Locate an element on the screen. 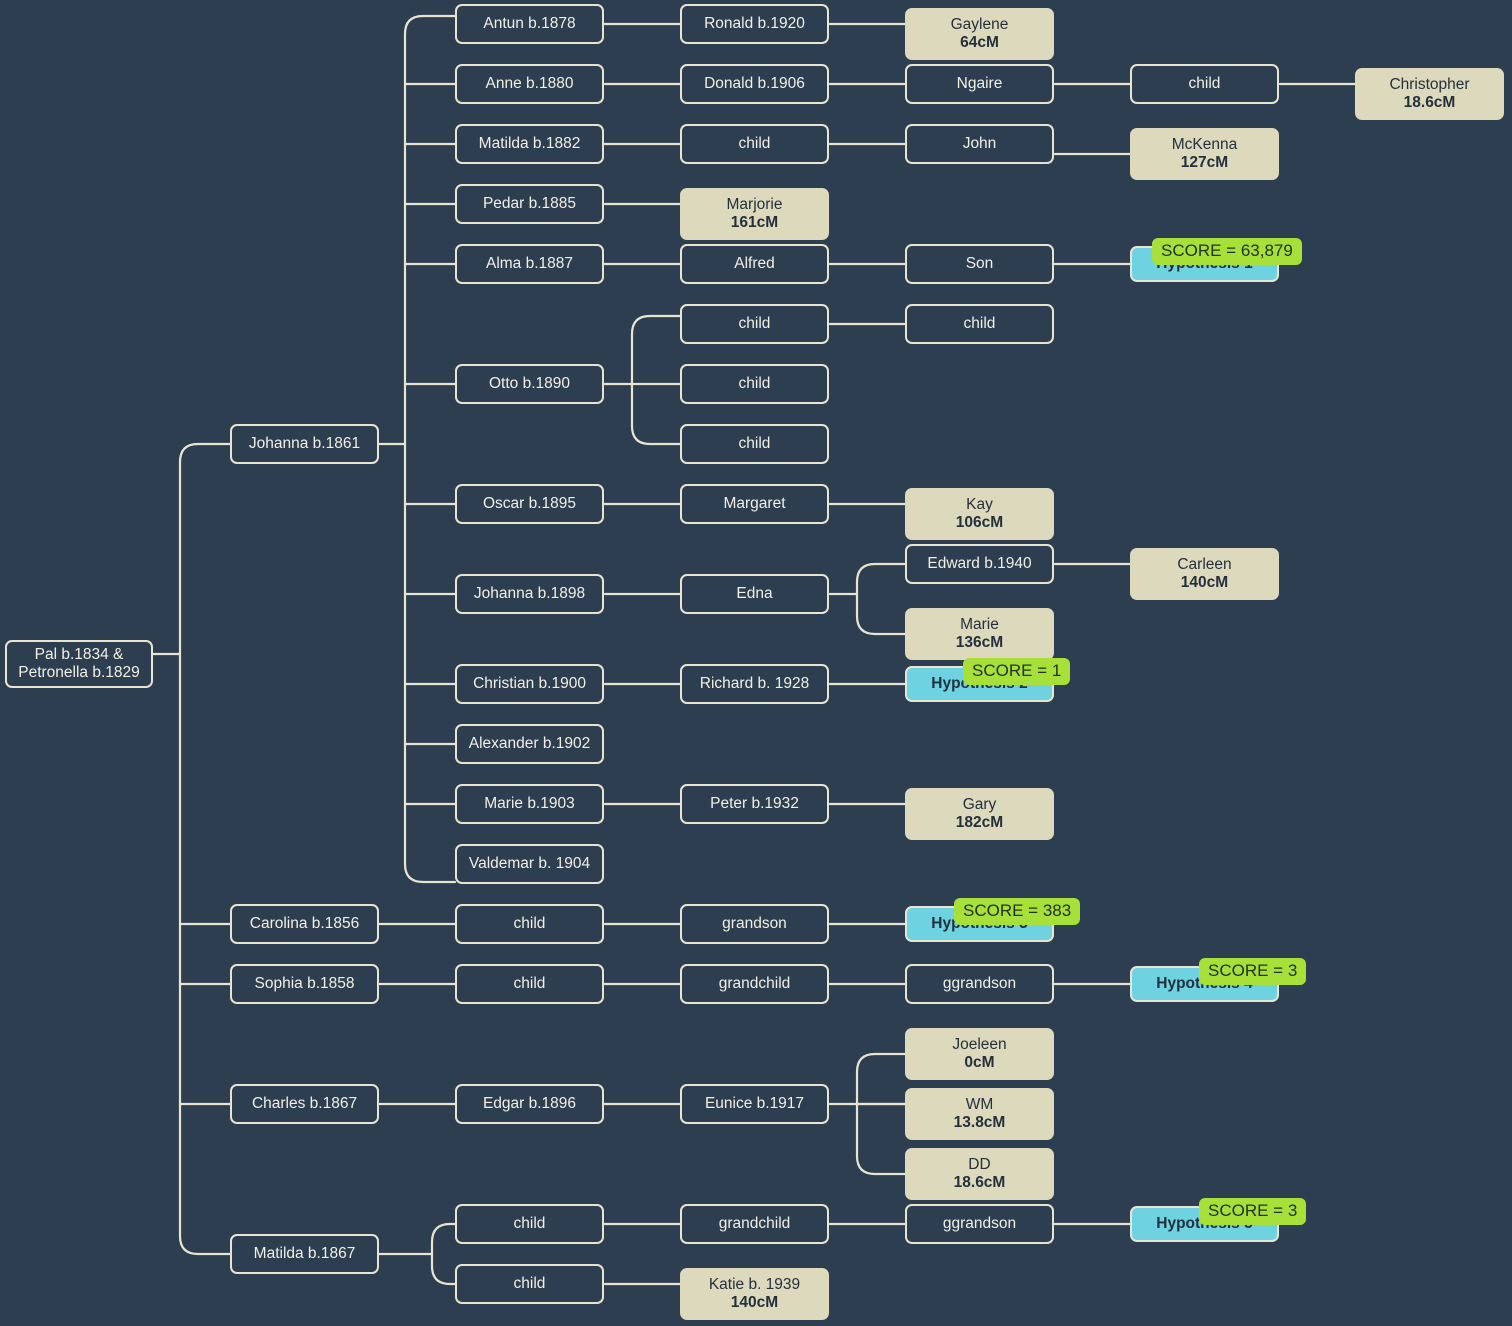  match-name: WM is located at coordinates (979, 1104).